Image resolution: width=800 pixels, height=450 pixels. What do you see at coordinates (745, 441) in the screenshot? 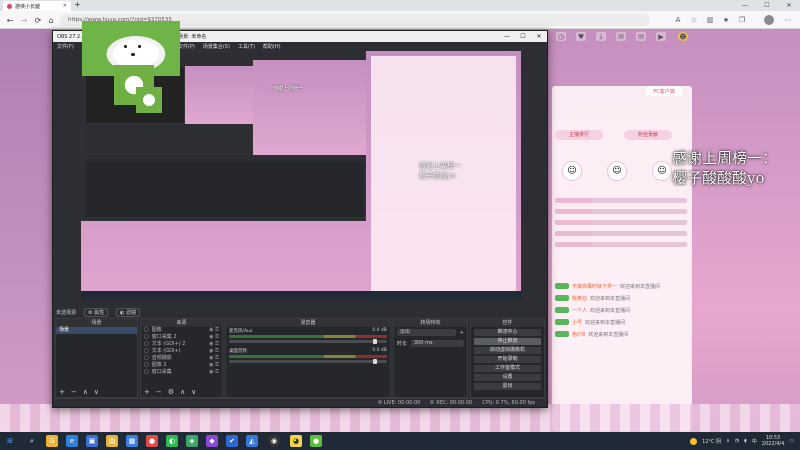
I see `volume-icon: ◖` at bounding box center [745, 441].